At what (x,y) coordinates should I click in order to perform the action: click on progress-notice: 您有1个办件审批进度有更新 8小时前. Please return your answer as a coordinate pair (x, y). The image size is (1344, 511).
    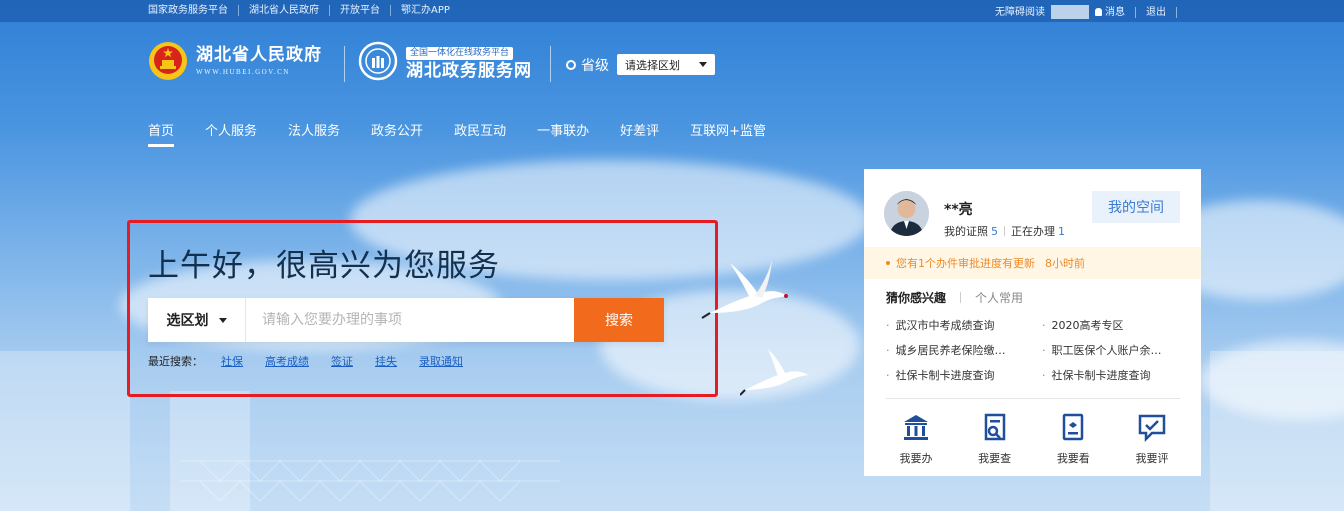
    Looking at the image, I should click on (1032, 263).